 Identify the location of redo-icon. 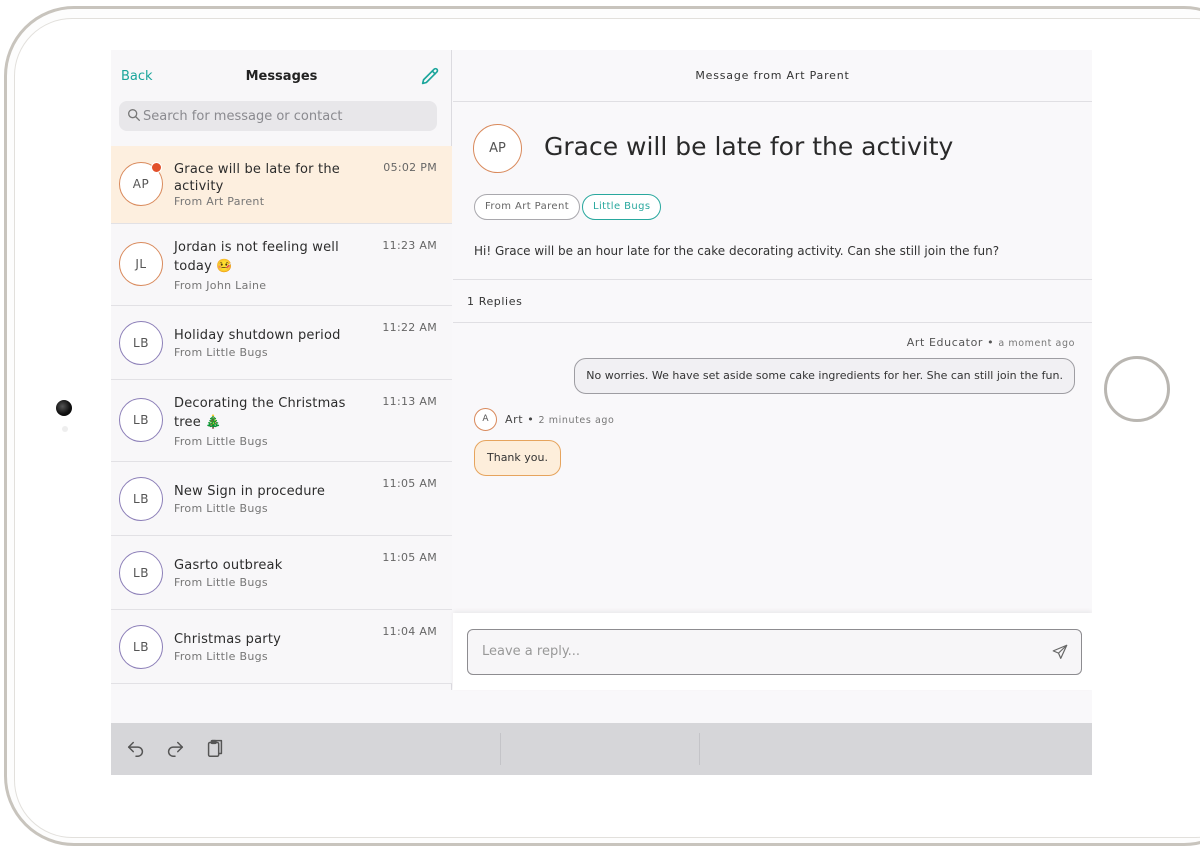
(175, 748).